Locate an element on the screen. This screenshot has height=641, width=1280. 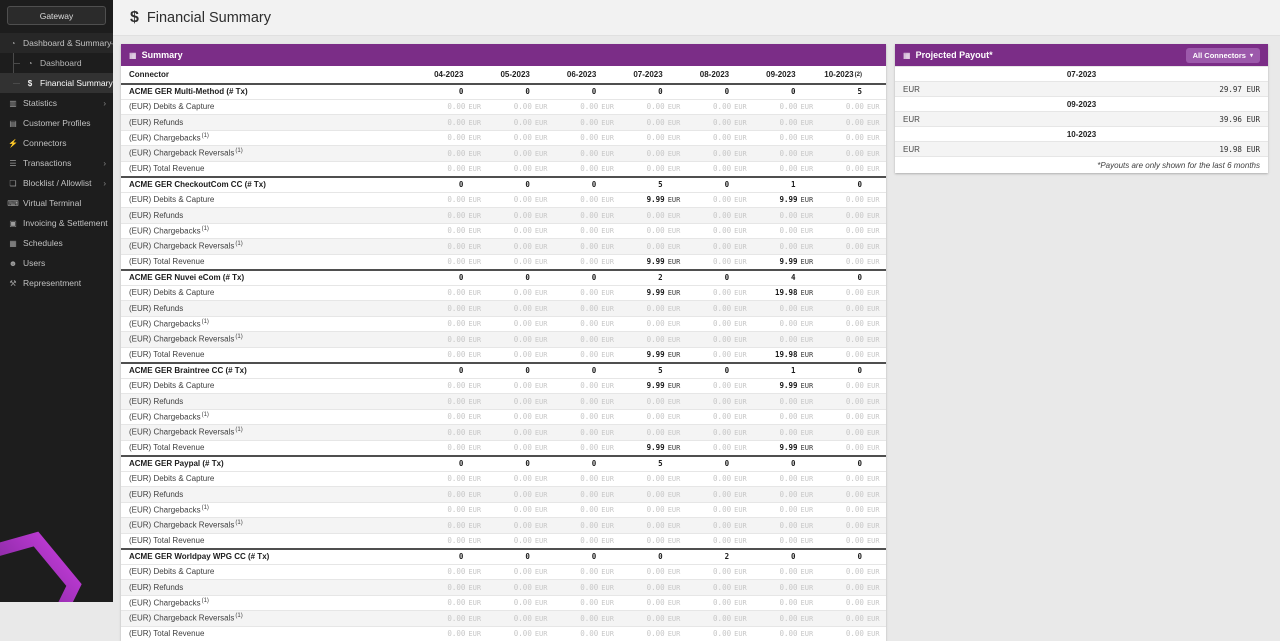
tx-count-cell: 4 is located at coordinates (786, 277).